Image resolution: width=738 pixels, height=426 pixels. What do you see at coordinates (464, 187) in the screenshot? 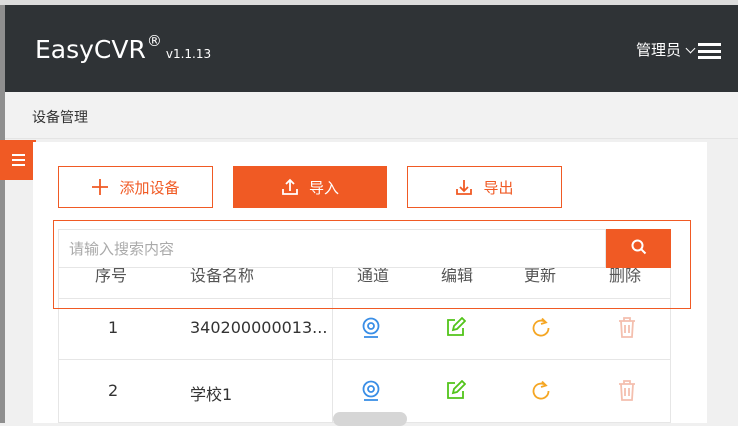
I see `download-icon` at bounding box center [464, 187].